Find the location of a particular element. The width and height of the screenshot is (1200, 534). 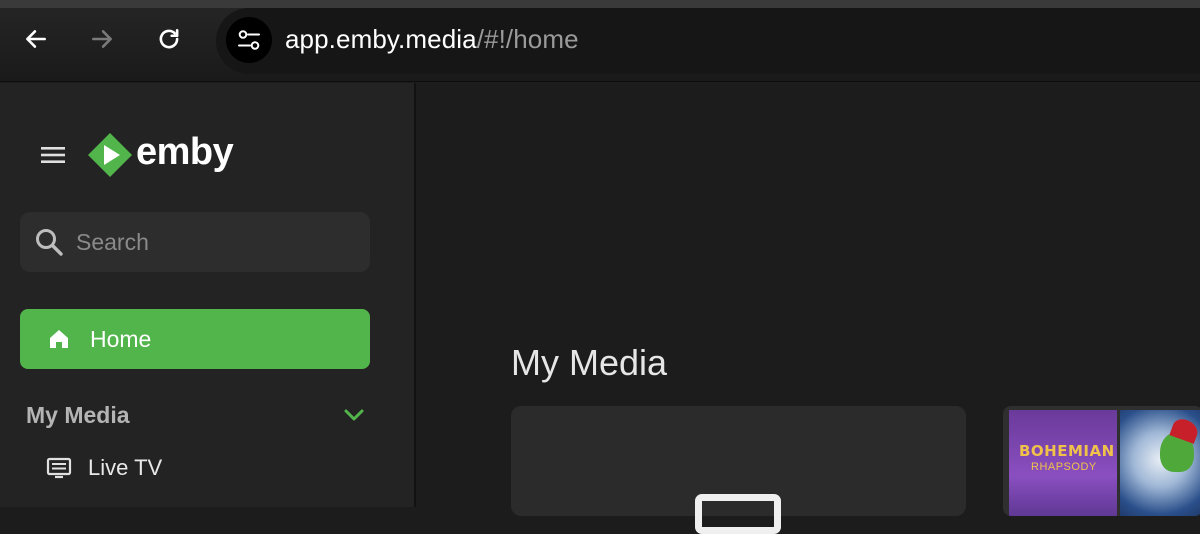

section-title: My Media is located at coordinates (78, 414).